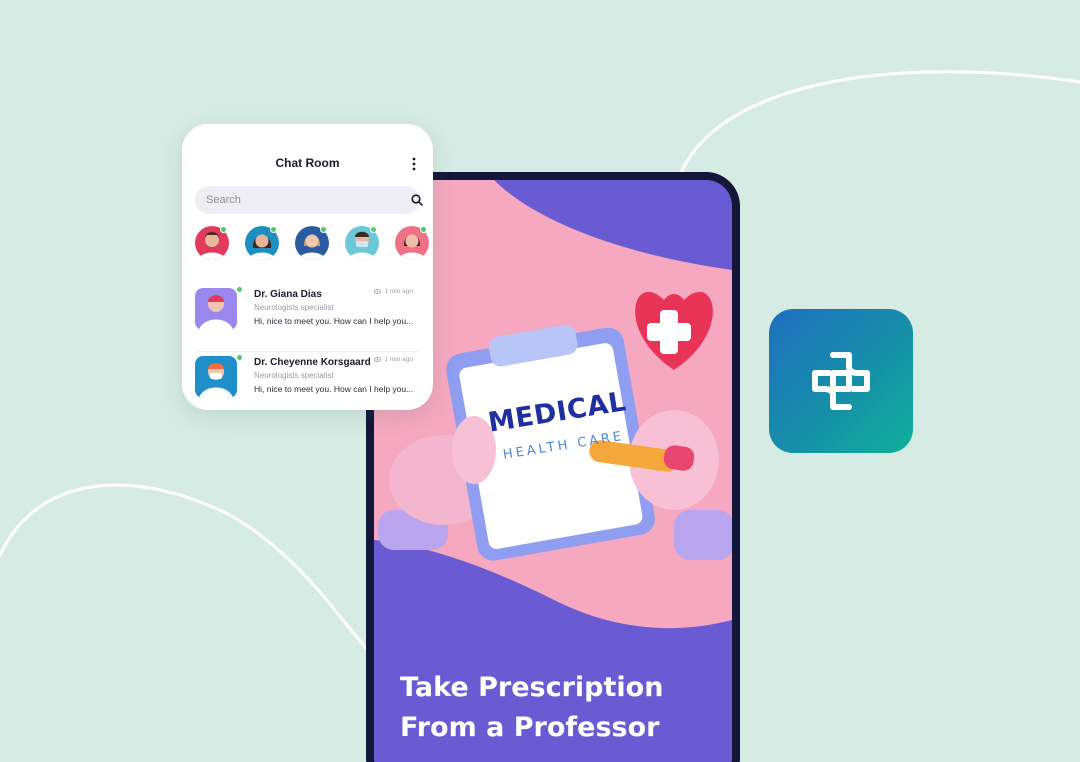  What do you see at coordinates (307, 163) in the screenshot?
I see `chat-room-title: Chat Room` at bounding box center [307, 163].